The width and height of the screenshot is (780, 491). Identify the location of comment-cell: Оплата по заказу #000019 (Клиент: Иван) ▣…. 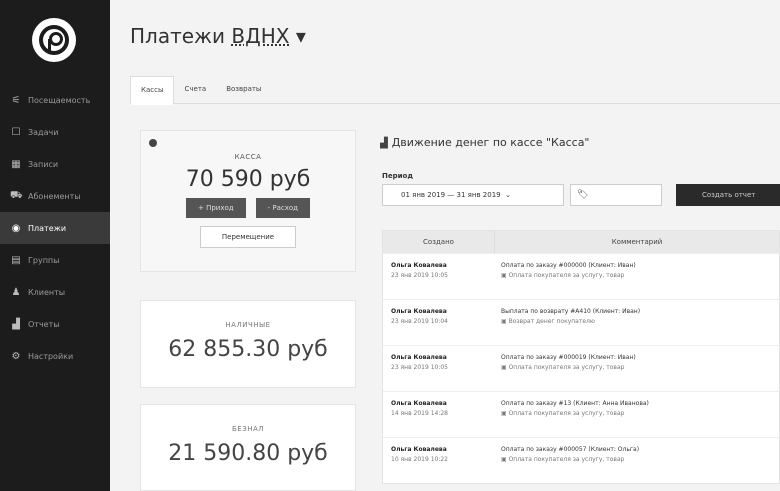
(637, 368).